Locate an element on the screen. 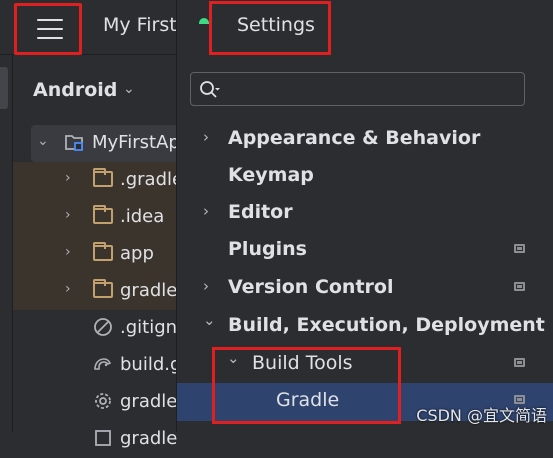 The height and width of the screenshot is (458, 553). main-menu-button is located at coordinates (48, 29).